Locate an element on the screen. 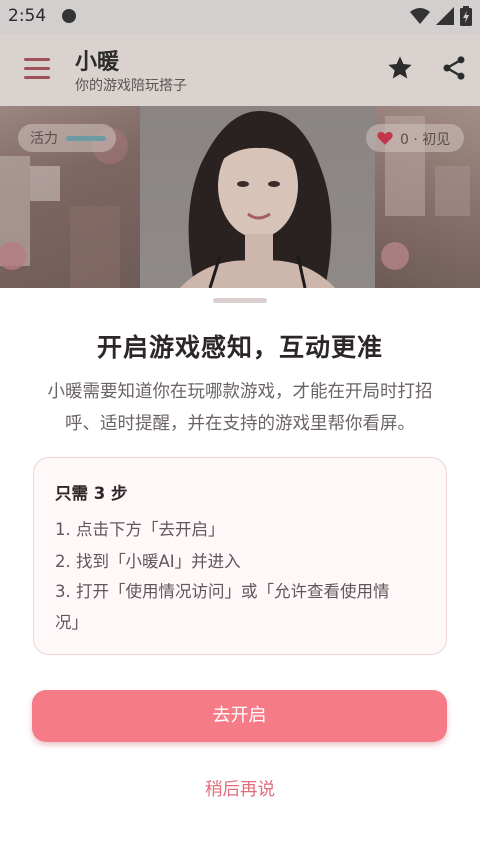  sheet-title: 开启游戏感知，互动更准 is located at coordinates (239, 347).